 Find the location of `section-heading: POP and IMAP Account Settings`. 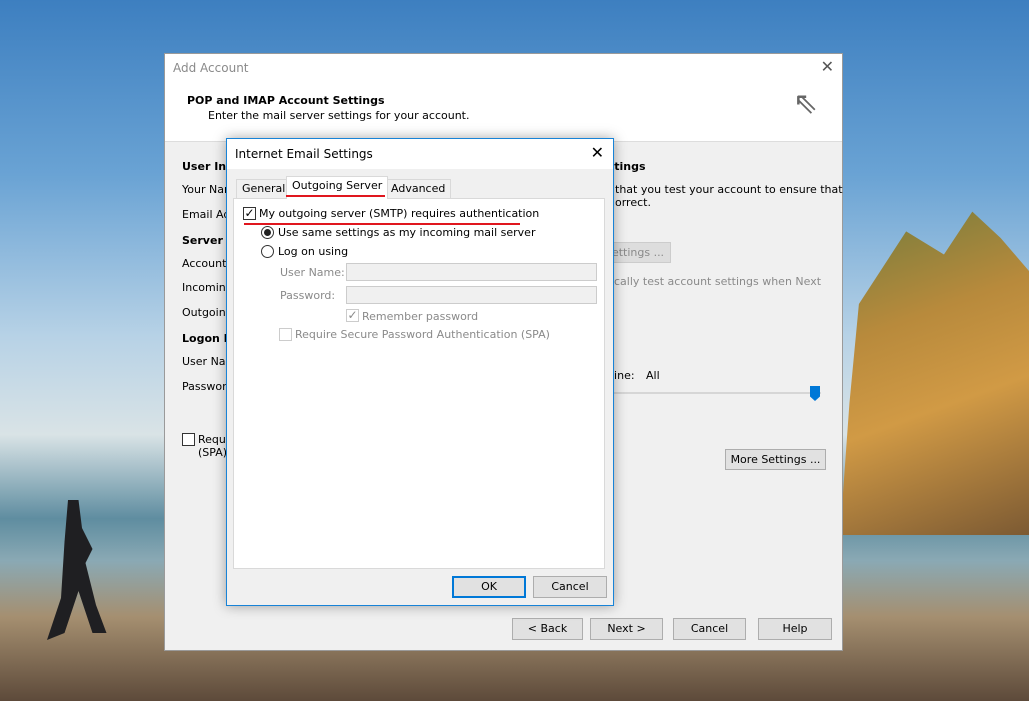

section-heading: POP and IMAP Account Settings is located at coordinates (286, 100).